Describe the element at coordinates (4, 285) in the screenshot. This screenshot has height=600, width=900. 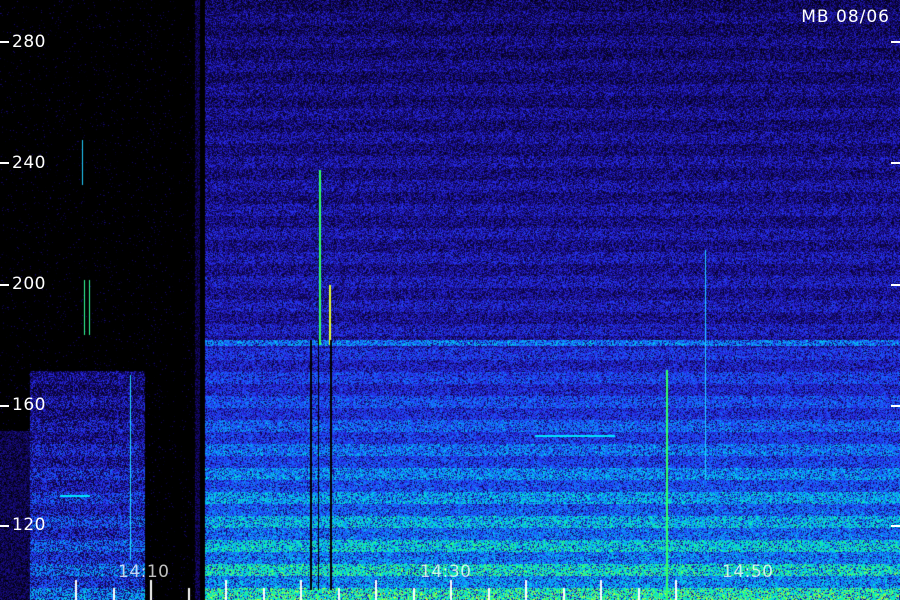
I see `y-tick-200-left` at that location.